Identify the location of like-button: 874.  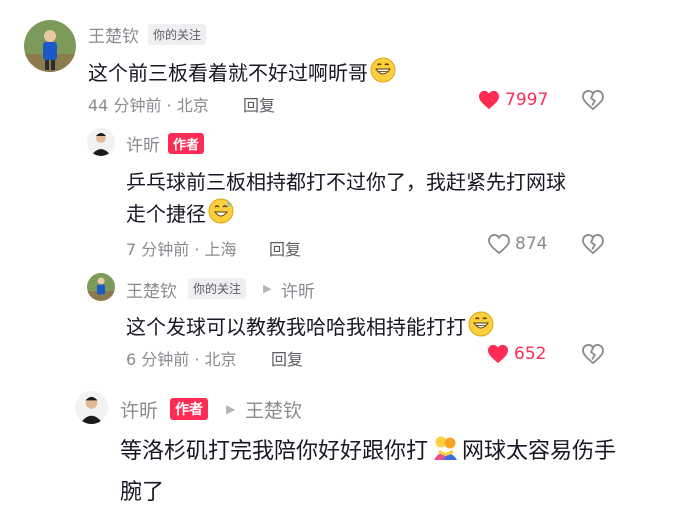
(517, 244).